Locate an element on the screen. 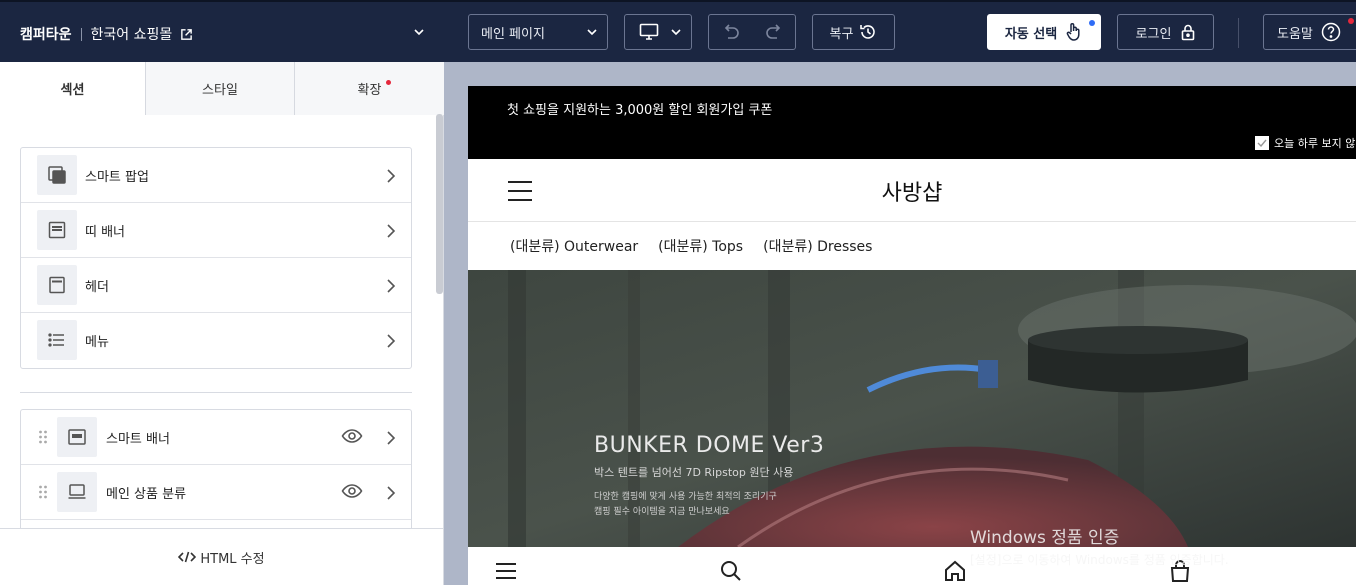 The width and height of the screenshot is (1356, 585). section-divider is located at coordinates (216, 392).